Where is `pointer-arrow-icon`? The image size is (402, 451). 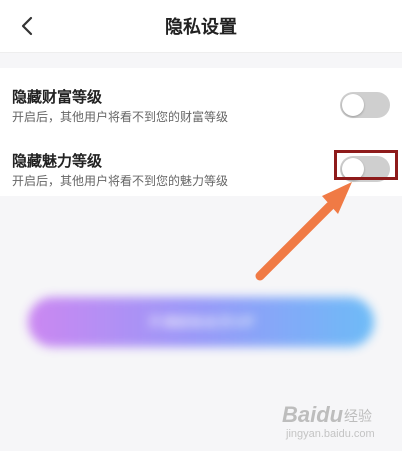 pointer-arrow-icon is located at coordinates (303, 231).